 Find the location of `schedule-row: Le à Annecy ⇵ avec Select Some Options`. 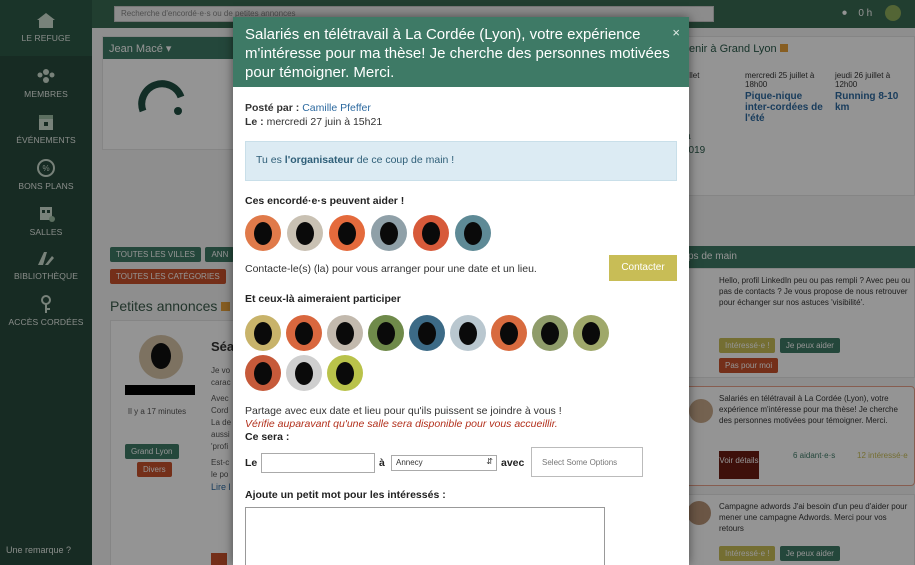

schedule-row: Le à Annecy ⇵ avec Select Some Options is located at coordinates (461, 465).